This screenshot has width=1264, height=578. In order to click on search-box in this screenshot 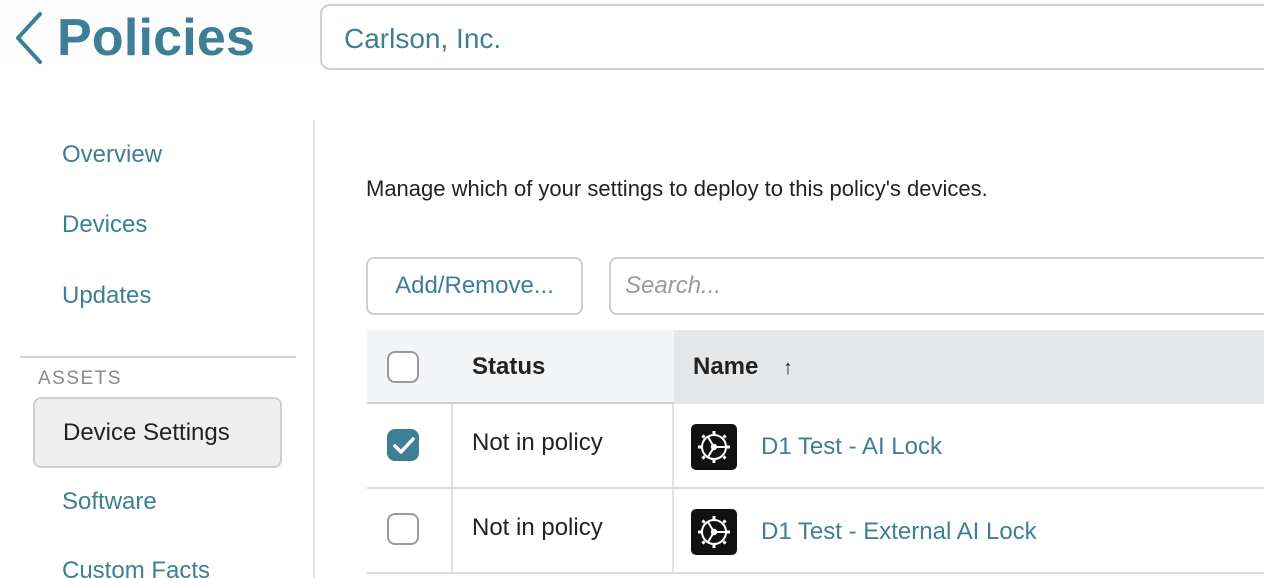, I will do `click(936, 286)`.